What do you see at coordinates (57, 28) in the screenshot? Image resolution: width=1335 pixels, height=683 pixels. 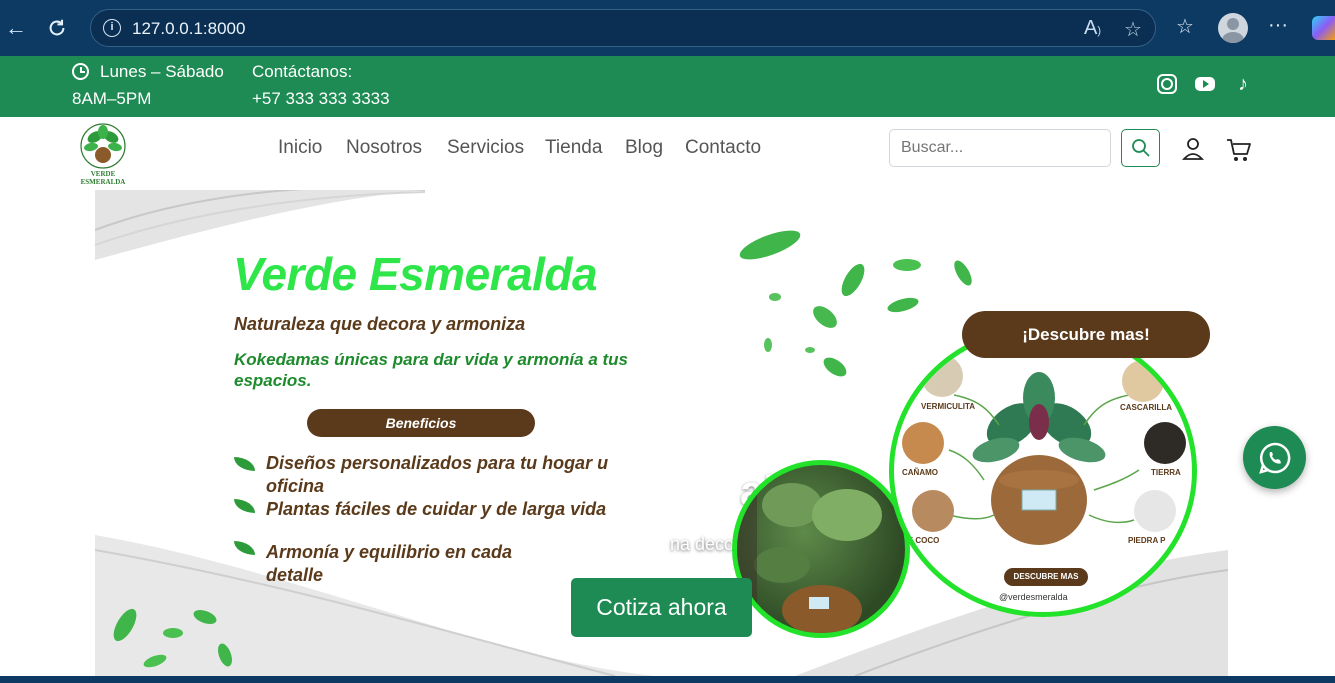 I see `refresh-icon` at bounding box center [57, 28].